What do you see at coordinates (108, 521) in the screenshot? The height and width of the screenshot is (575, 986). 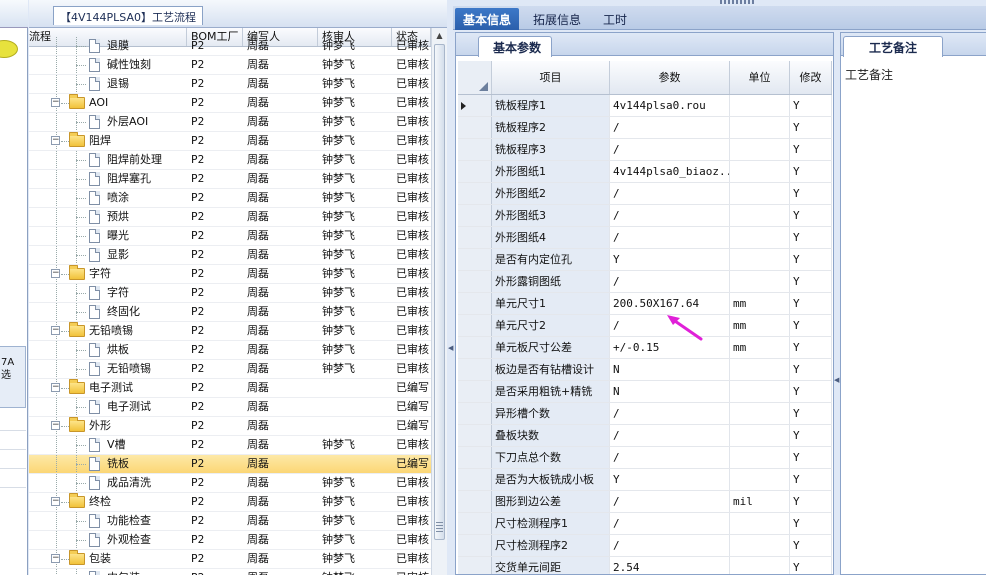 I see `tree-node: 功能检查` at bounding box center [108, 521].